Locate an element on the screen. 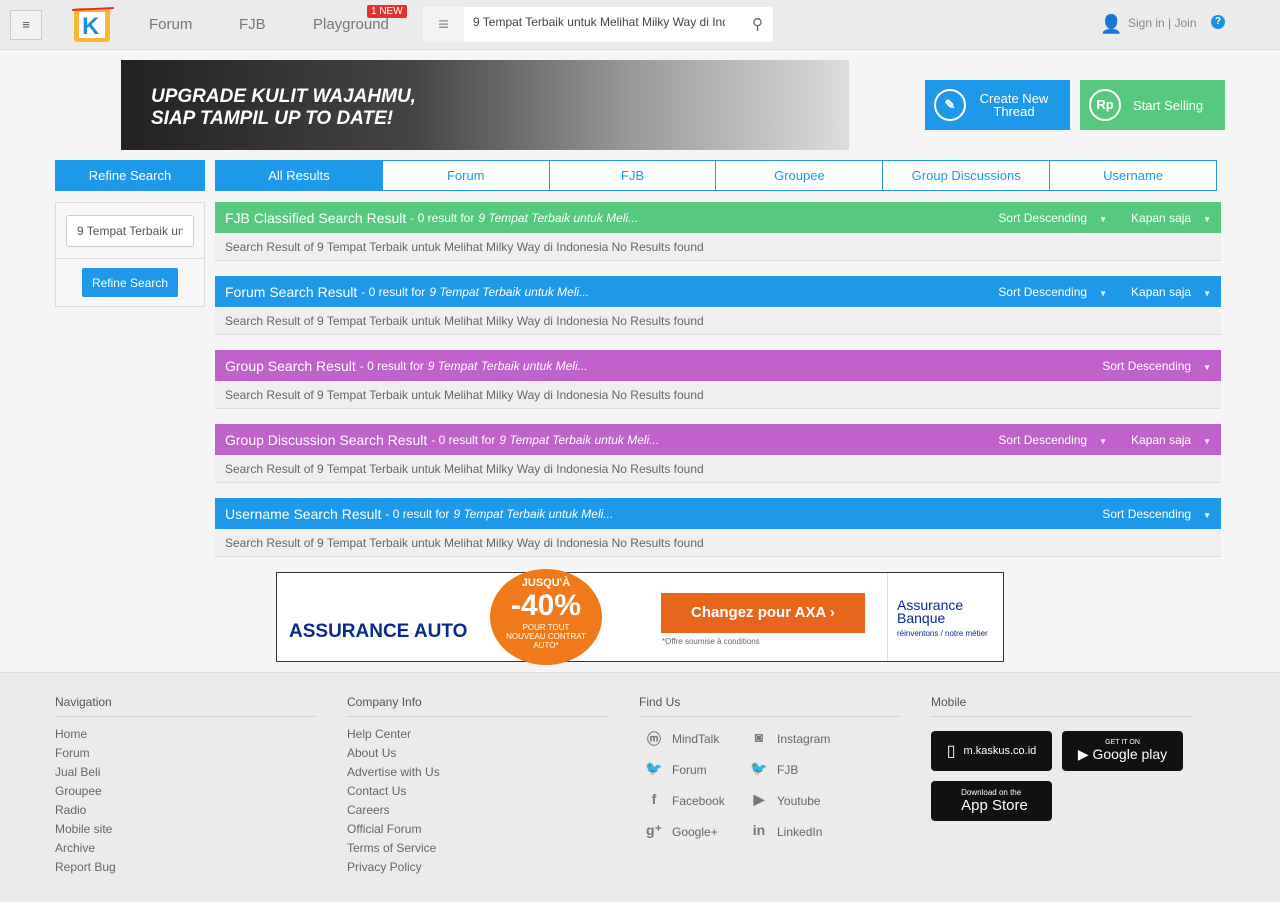 This screenshot has width=1280, height=902. social-link: in LinkedIn is located at coordinates (786, 832).